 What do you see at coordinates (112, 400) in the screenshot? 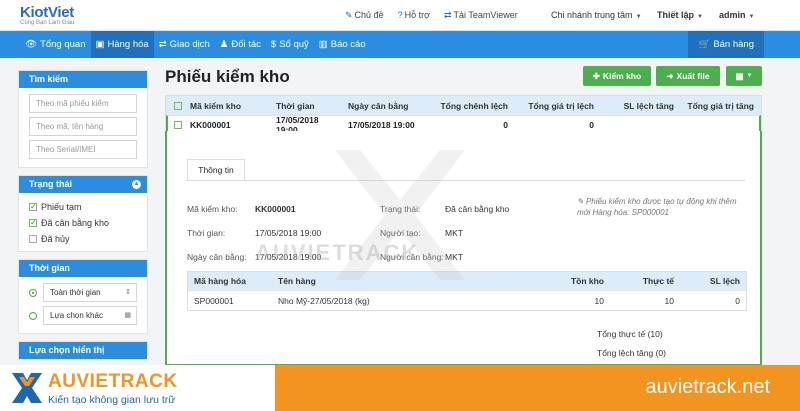
I see `brand-tagline: Kiến tạo không gian lưu trữ` at bounding box center [112, 400].